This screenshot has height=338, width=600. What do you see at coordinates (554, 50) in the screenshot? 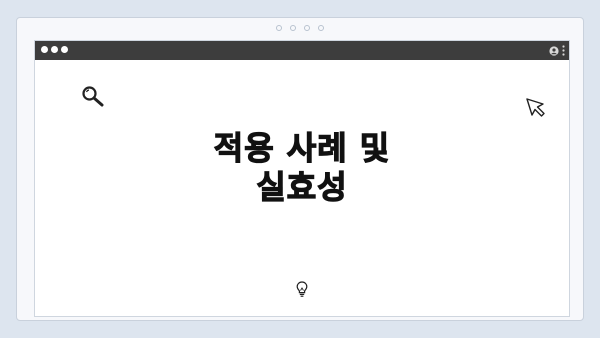
I see `user-icon` at bounding box center [554, 50].